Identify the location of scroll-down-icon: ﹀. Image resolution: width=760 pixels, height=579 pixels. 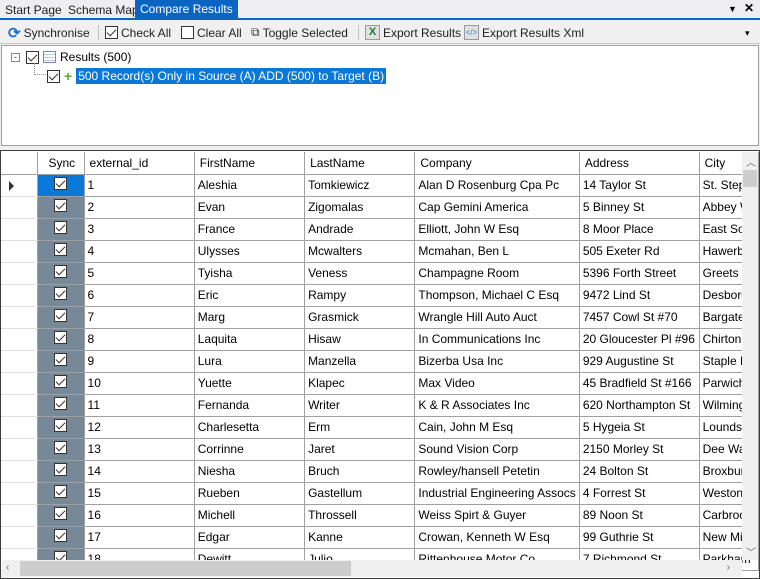
(751, 551).